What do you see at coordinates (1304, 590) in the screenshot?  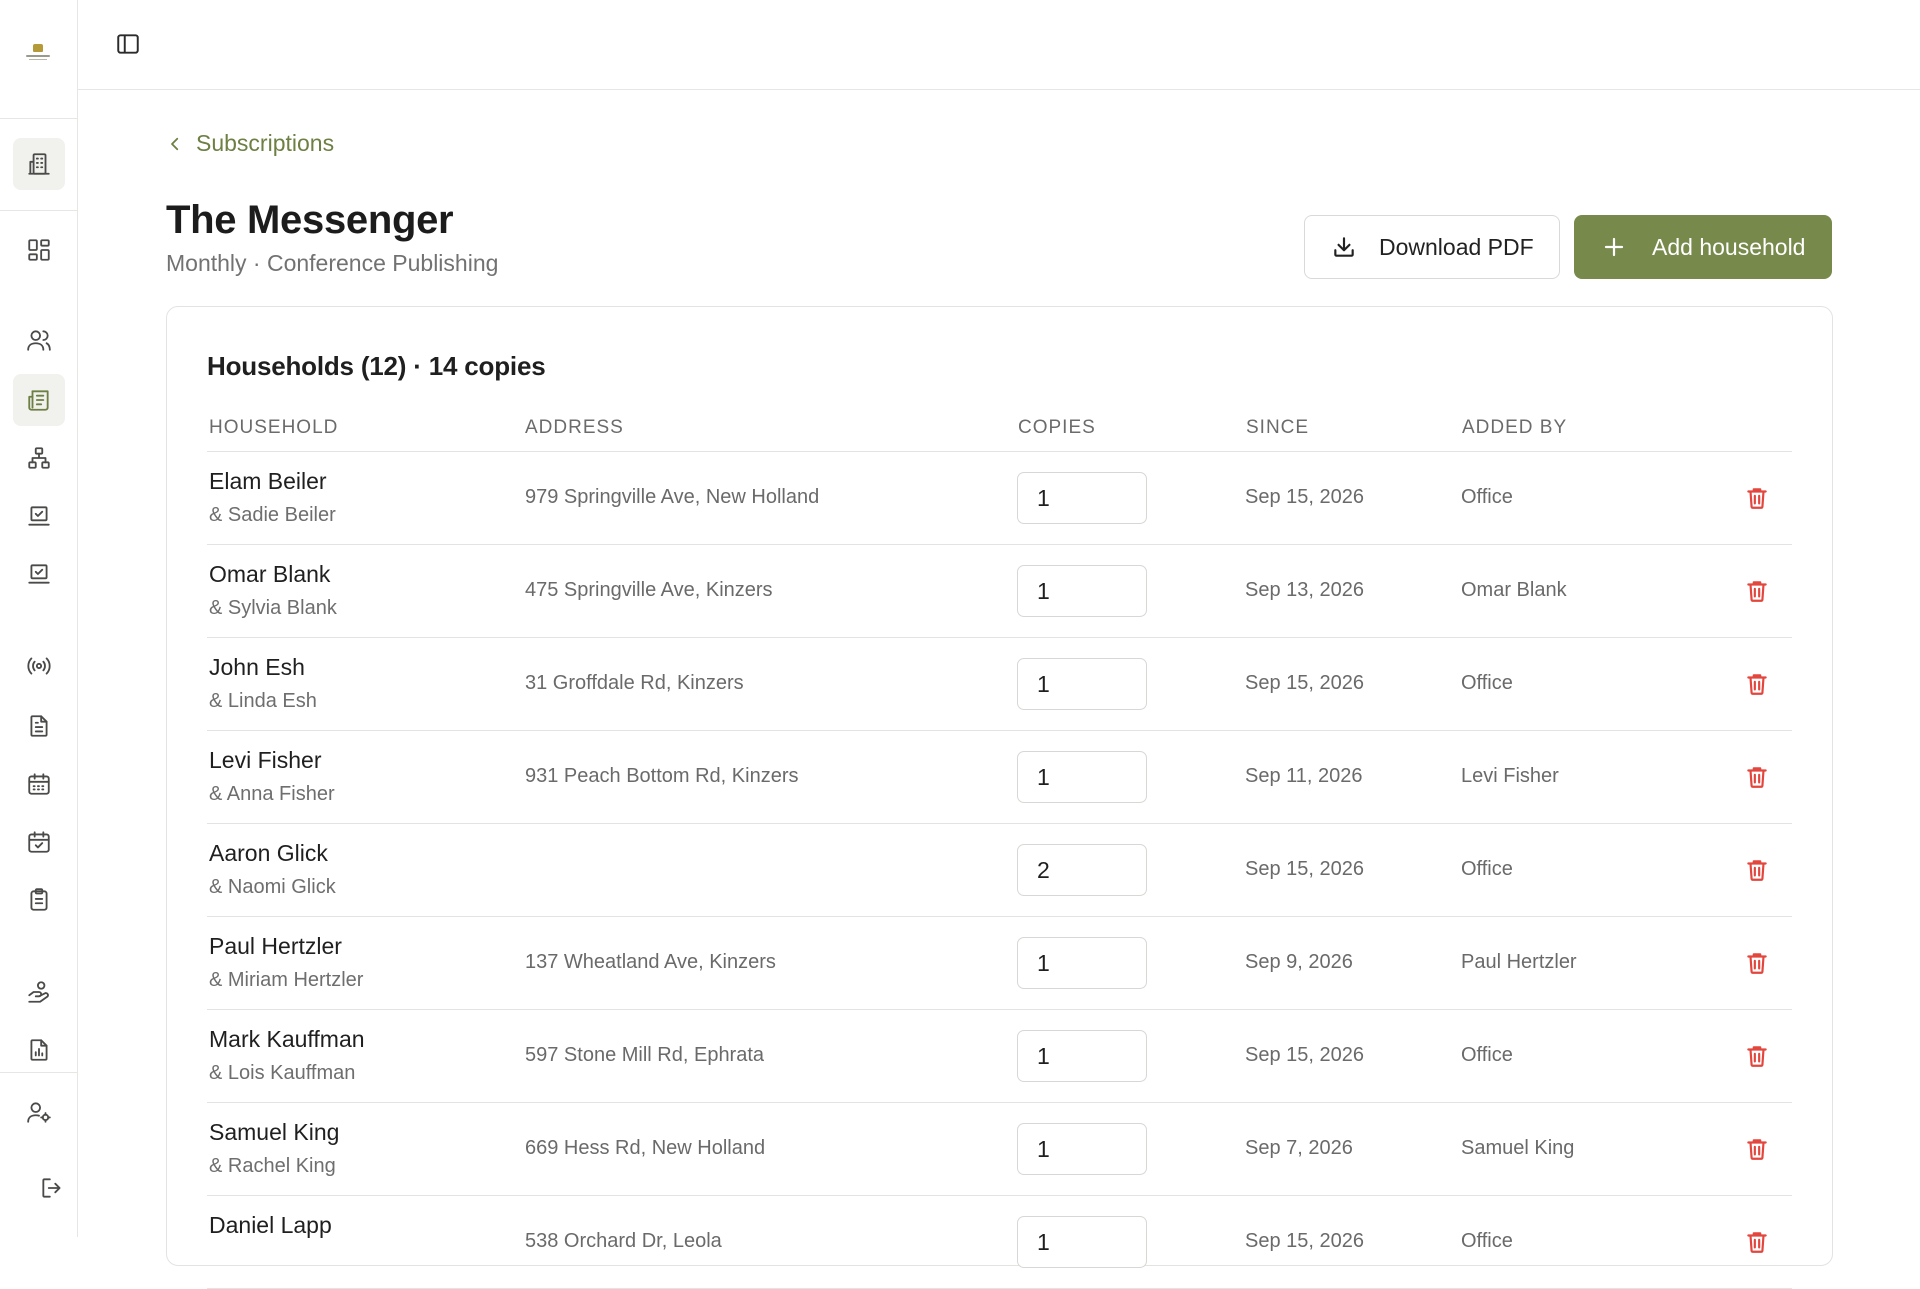 I see `subscribed-since: Sep 13, 2026` at bounding box center [1304, 590].